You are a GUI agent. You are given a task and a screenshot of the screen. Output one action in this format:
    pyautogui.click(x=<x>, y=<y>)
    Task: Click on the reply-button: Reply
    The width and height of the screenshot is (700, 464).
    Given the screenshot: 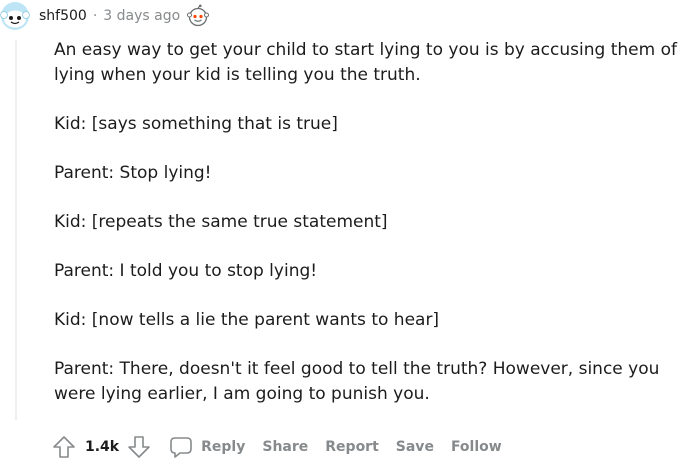 What is the action you would take?
    pyautogui.click(x=215, y=447)
    